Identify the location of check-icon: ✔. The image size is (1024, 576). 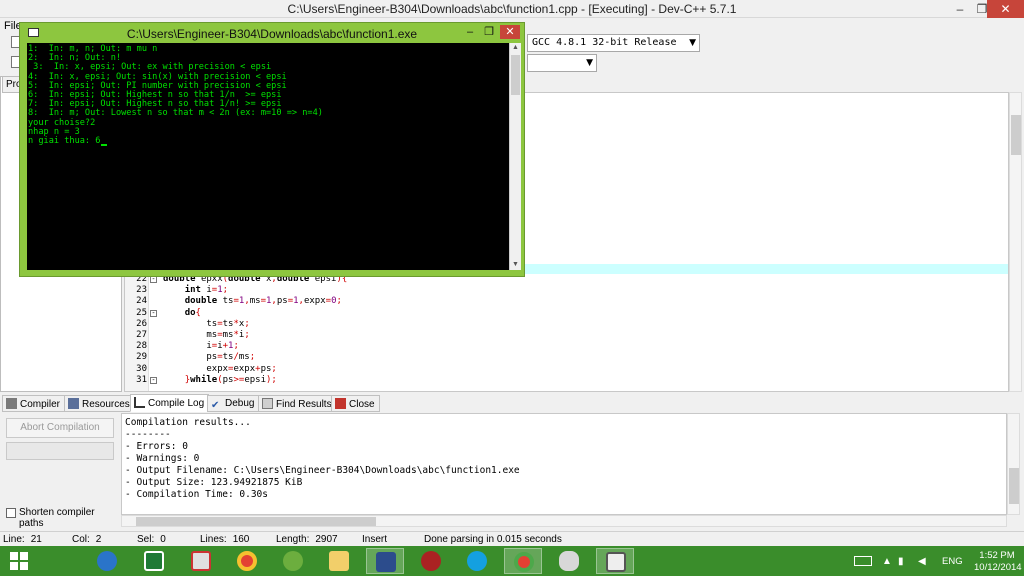
(215, 405).